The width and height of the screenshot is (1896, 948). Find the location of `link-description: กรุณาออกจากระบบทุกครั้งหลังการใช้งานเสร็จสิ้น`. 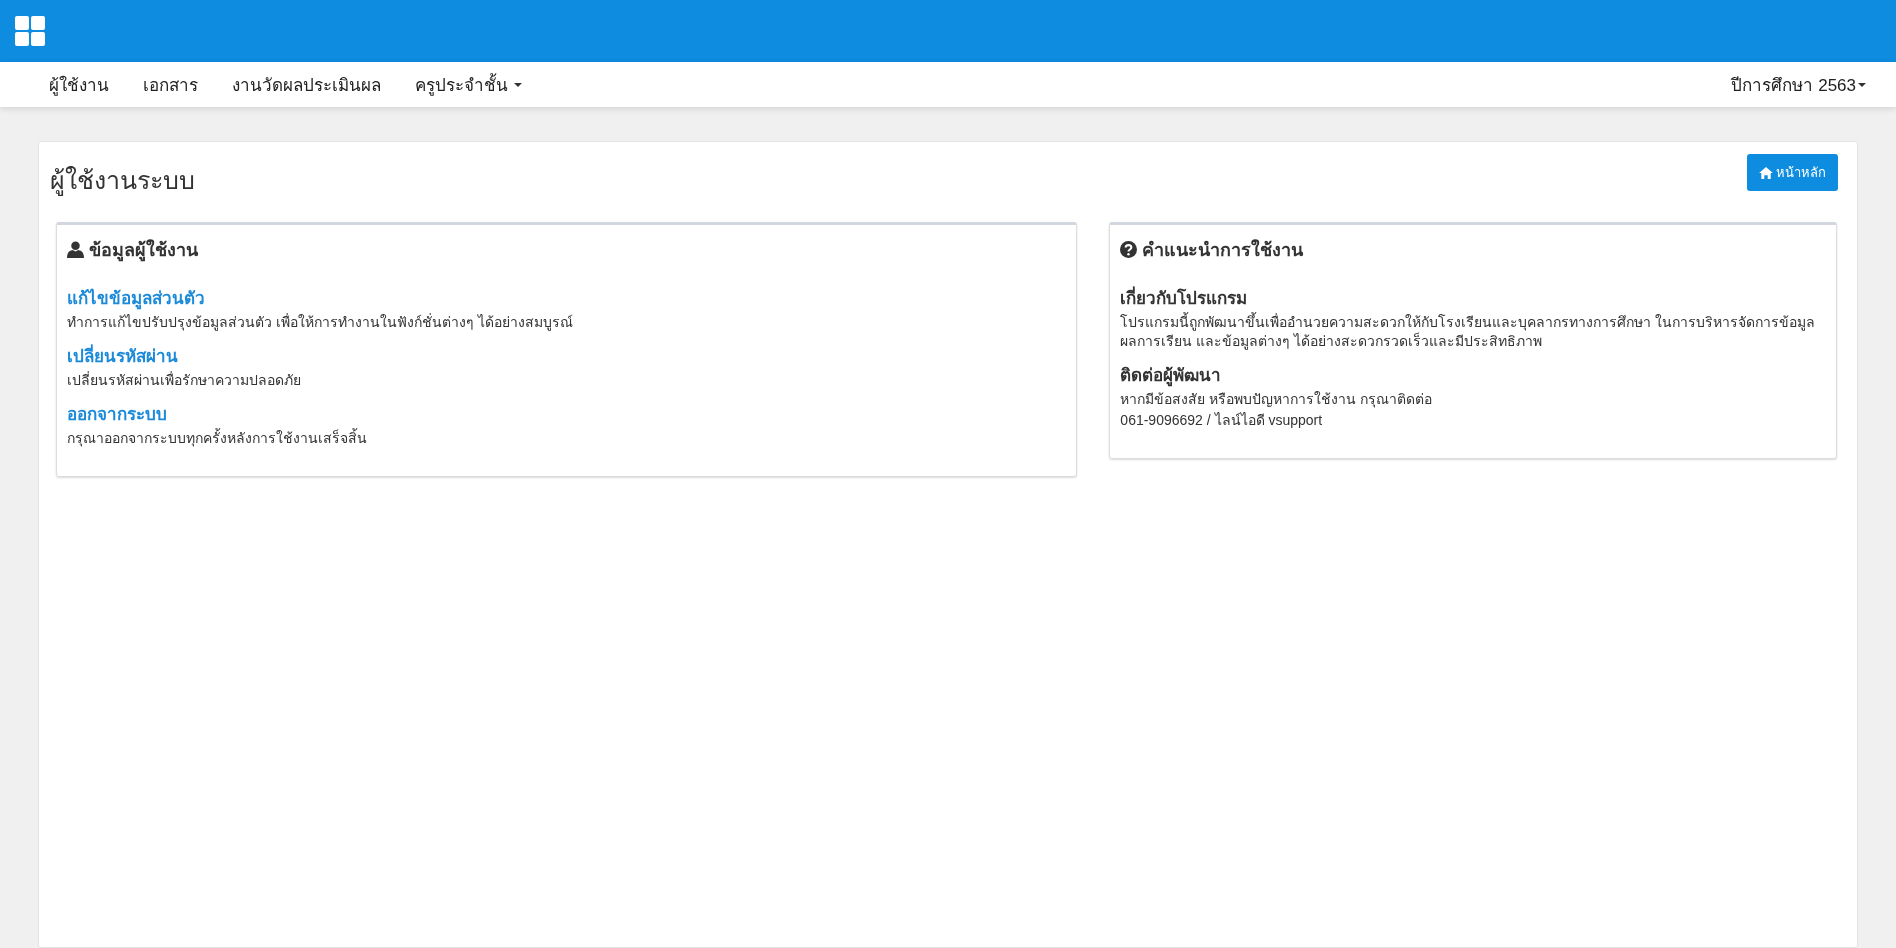

link-description: กรุณาออกจากระบบทุกครั้งหลังการใช้งานเสร็จสิ้น is located at coordinates (217, 438).